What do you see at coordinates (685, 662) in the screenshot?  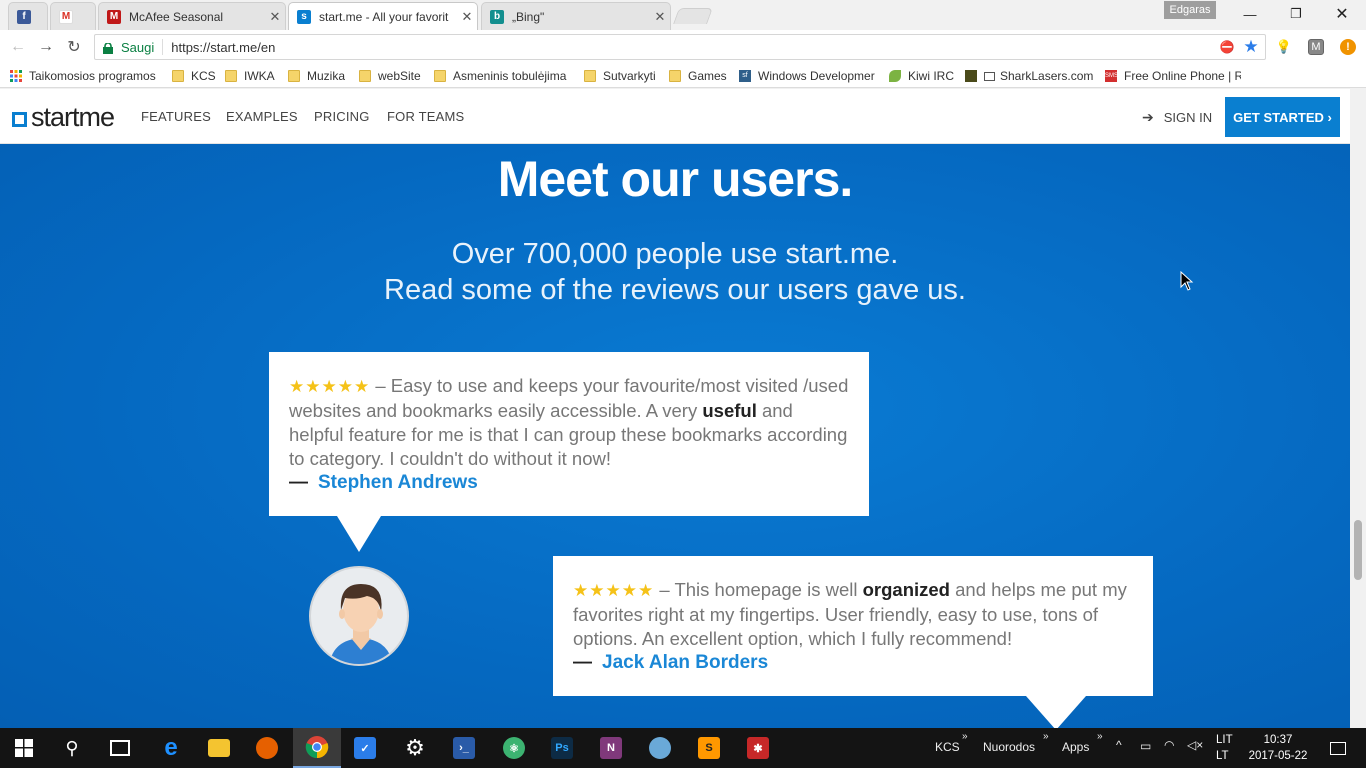 I see `author-name: Jack Alan Borders` at bounding box center [685, 662].